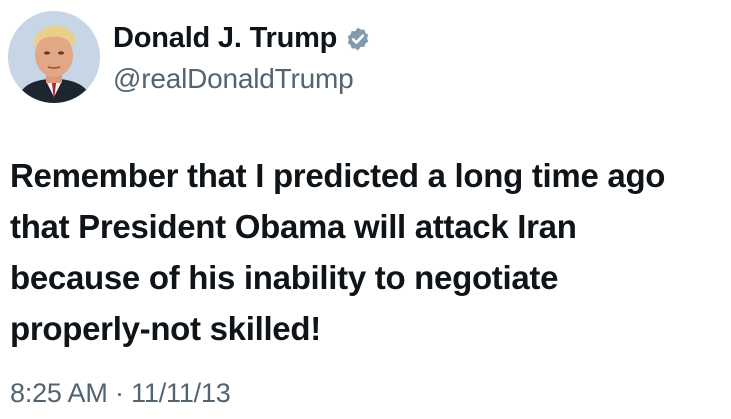  I want to click on tweet-timestamp: 8:25 AM · 11/11/13, so click(120, 393).